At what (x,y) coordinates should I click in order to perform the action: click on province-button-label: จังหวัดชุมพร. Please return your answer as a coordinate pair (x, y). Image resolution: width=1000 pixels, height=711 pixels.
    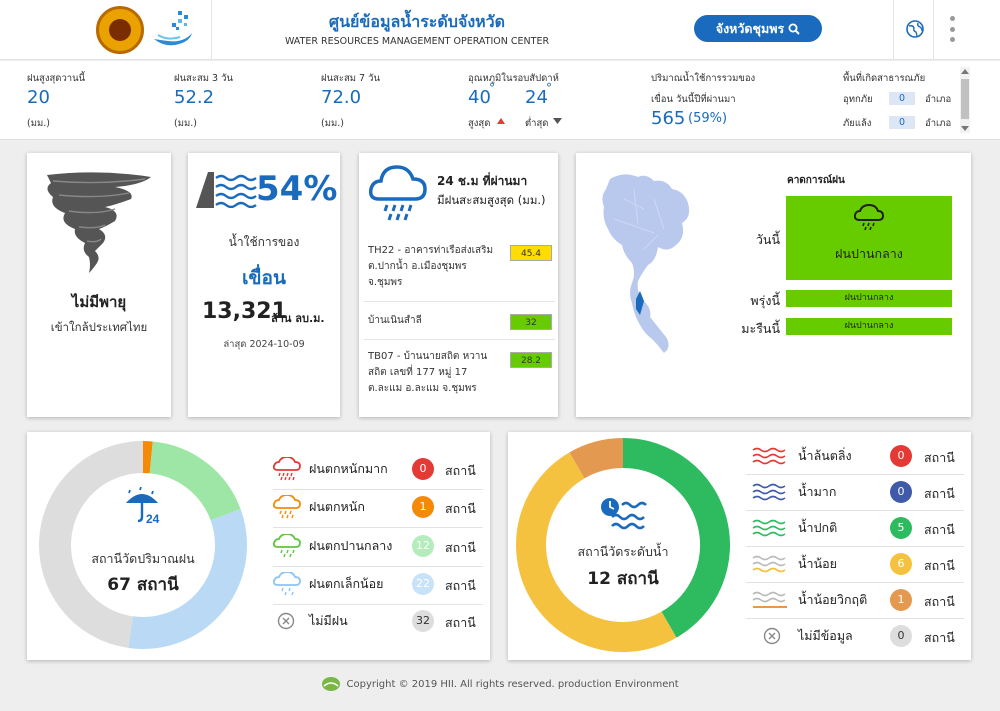
    Looking at the image, I should click on (750, 28).